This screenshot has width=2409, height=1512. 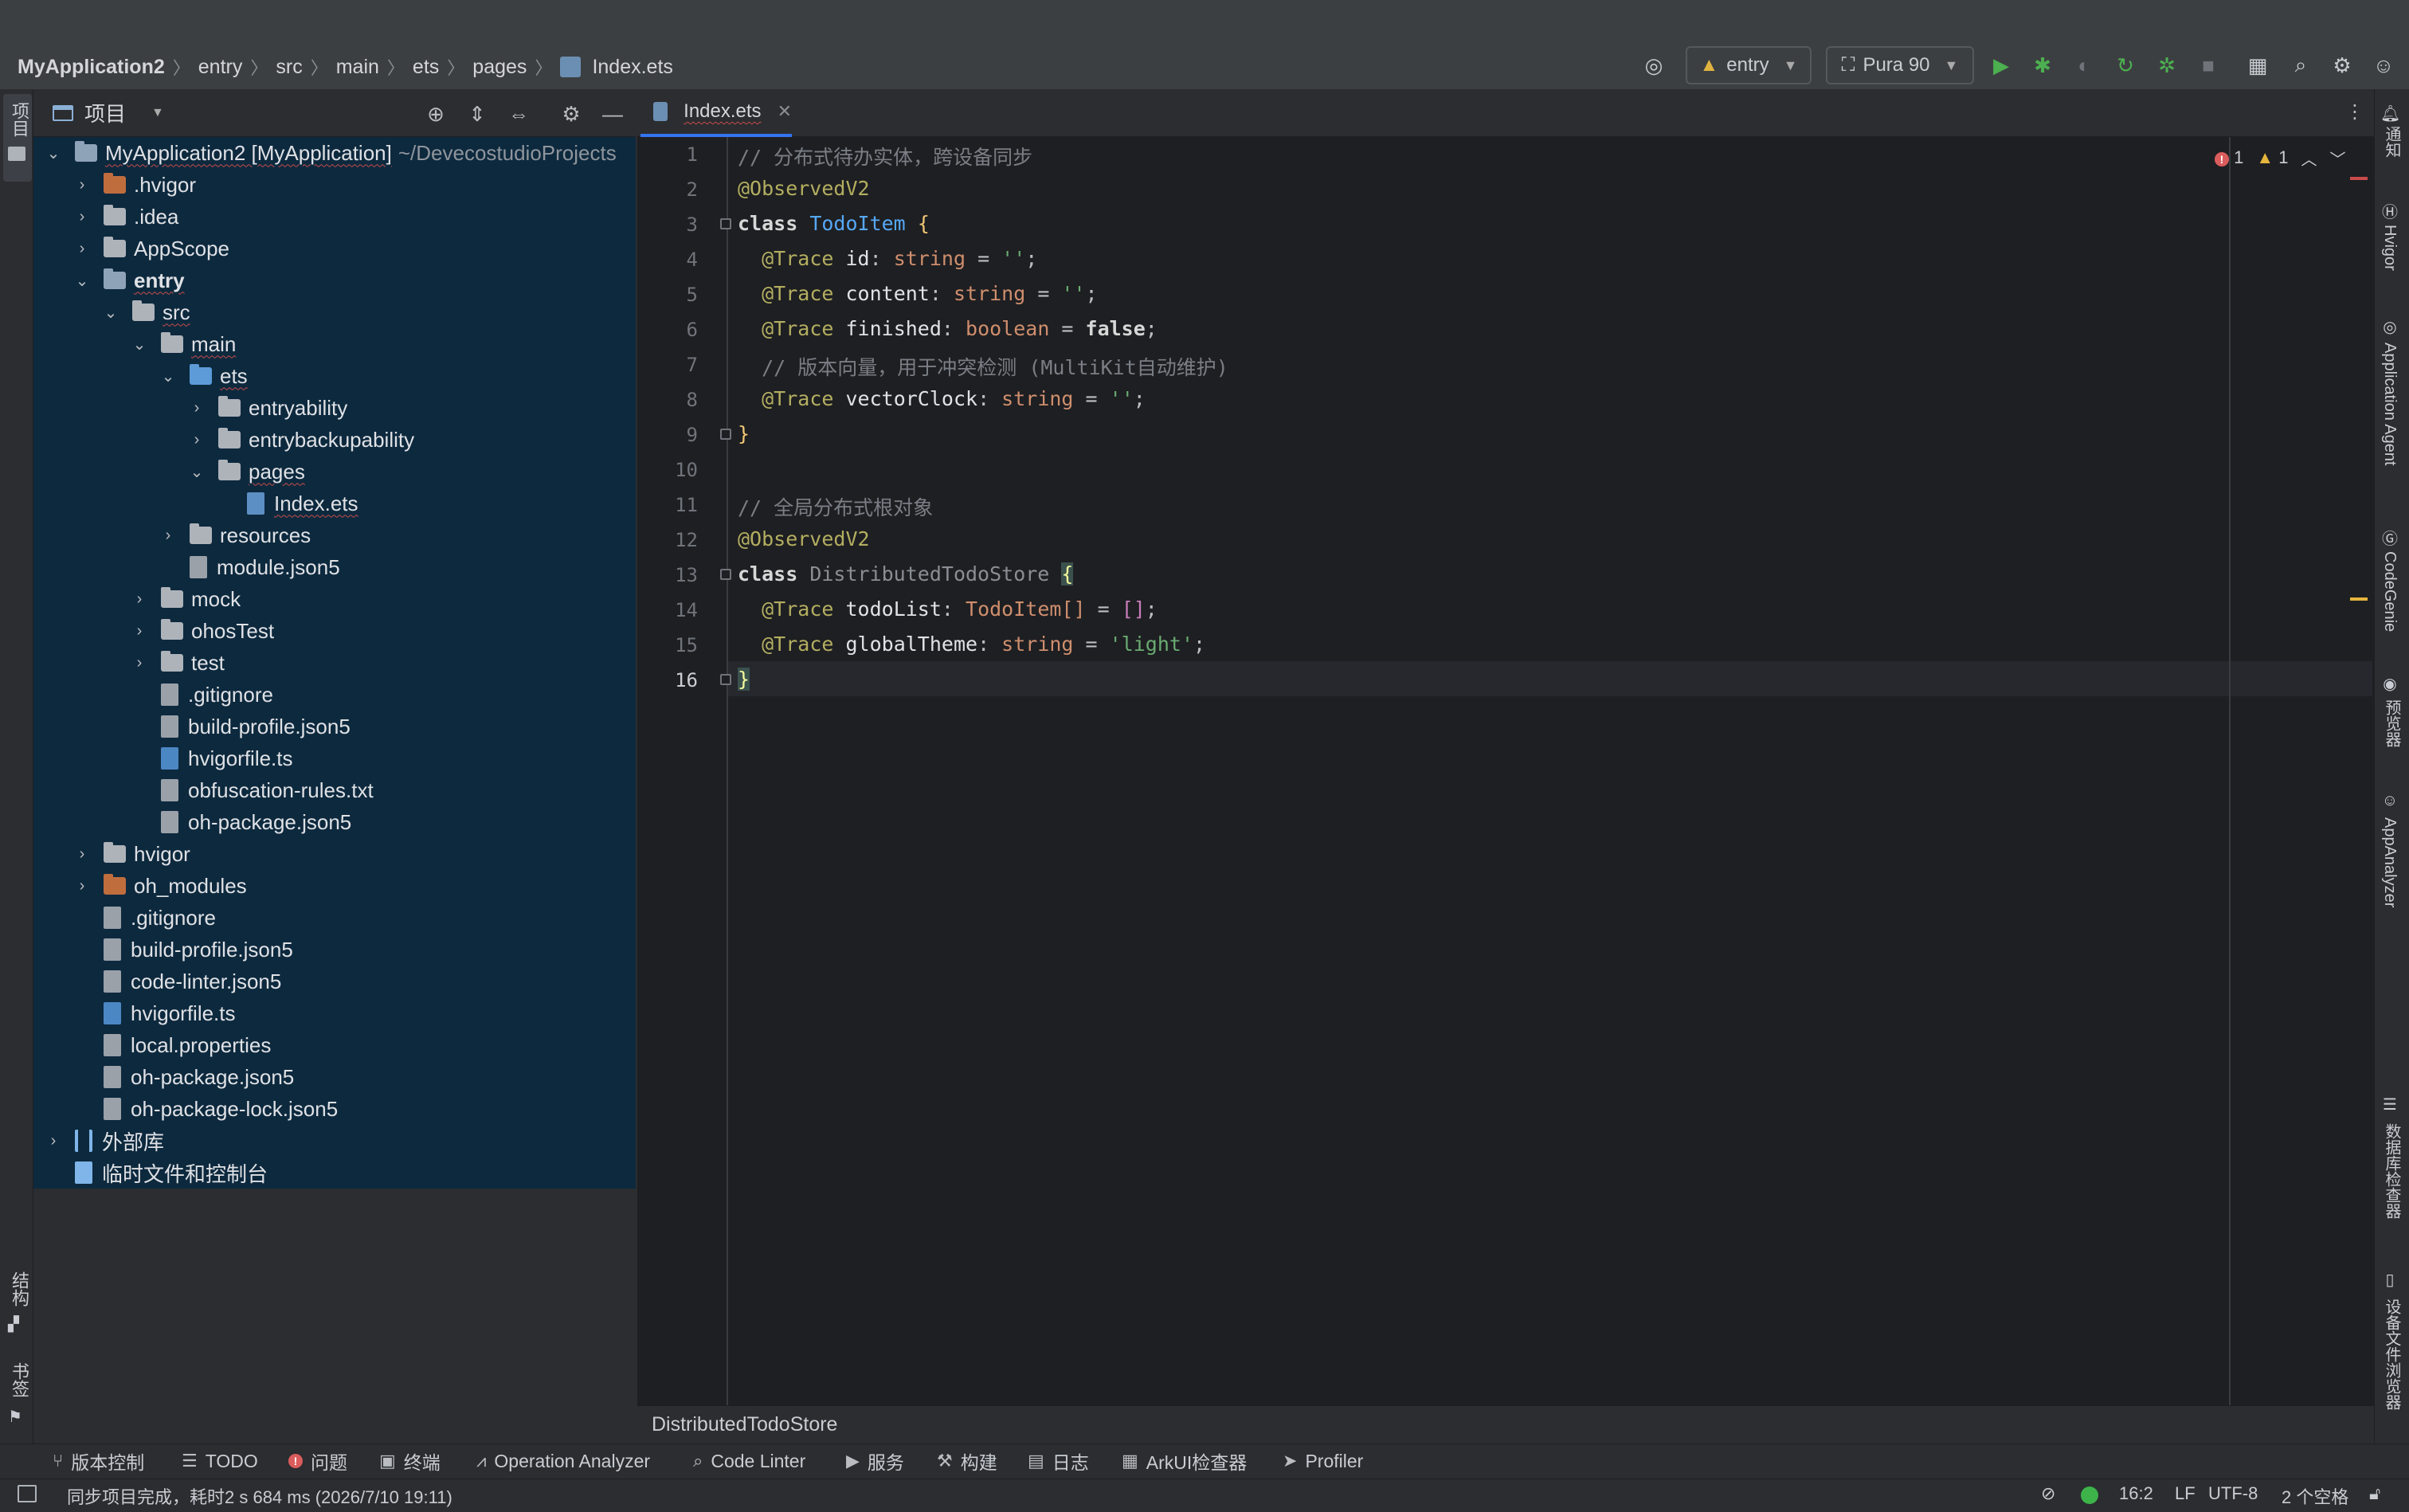 I want to click on next-issue-icon: ﹀, so click(x=2338, y=159).